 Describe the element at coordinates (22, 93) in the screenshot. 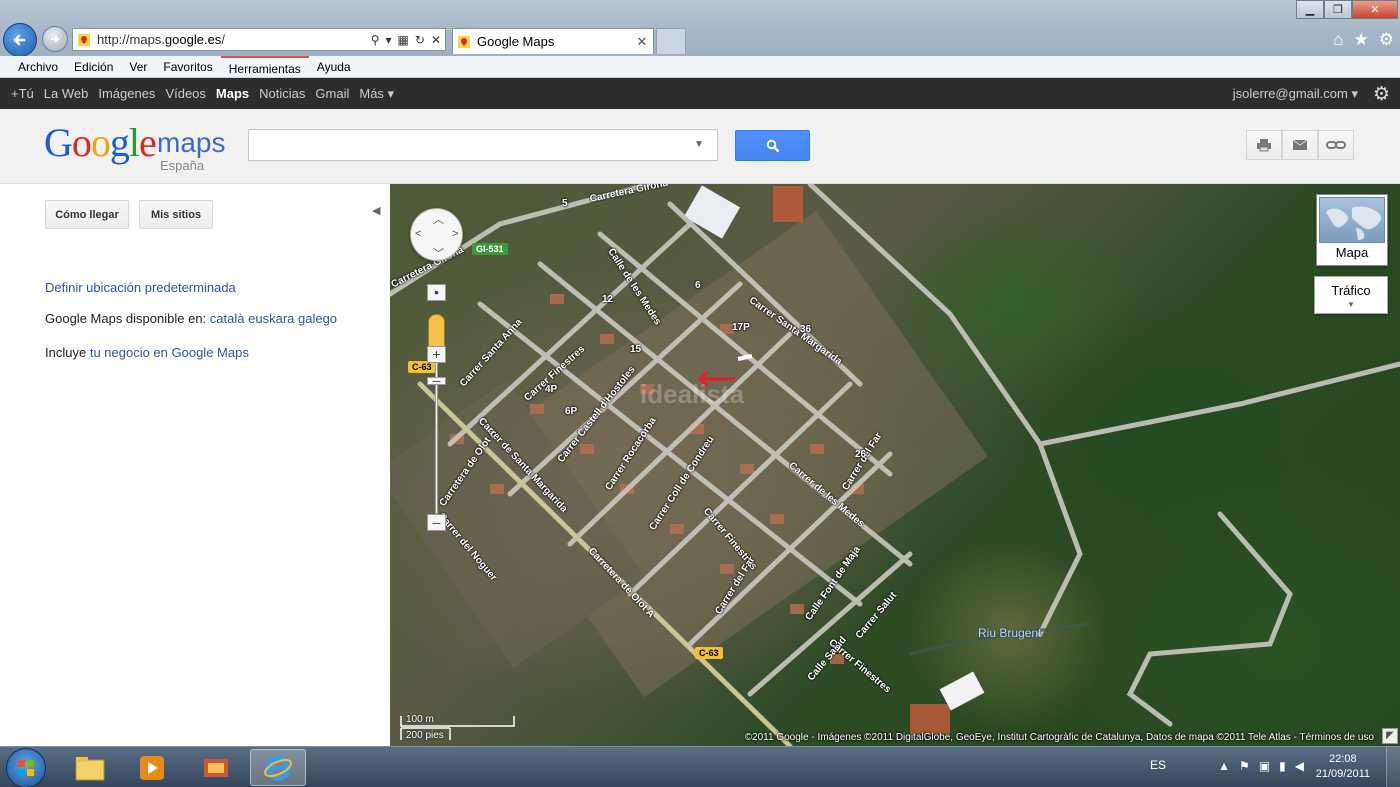

I see `gbar-plus-you: +Tú` at that location.